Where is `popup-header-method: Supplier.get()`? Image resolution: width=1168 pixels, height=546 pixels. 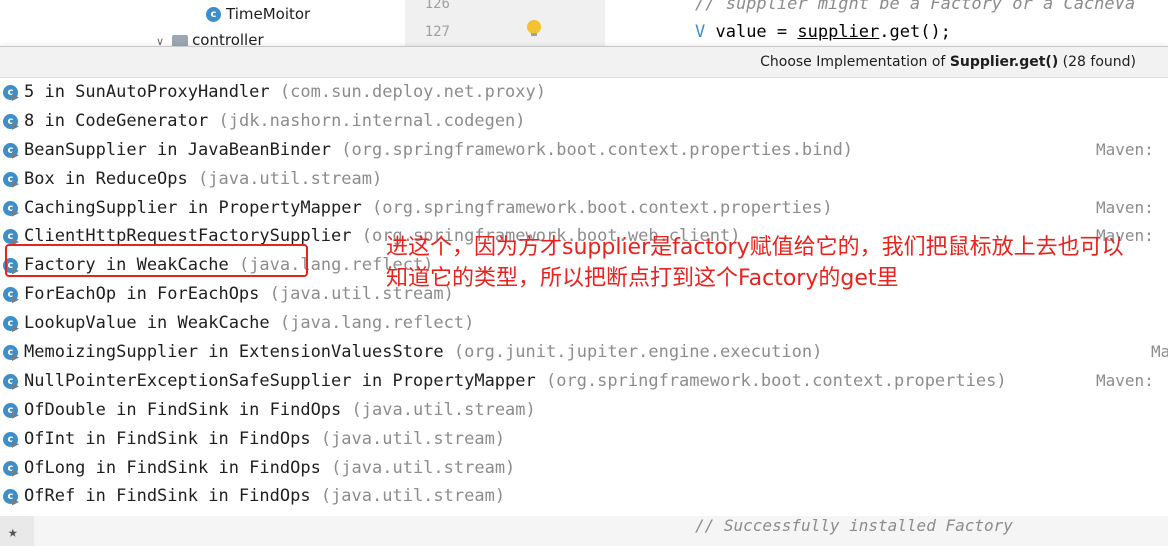
popup-header-method: Supplier.get() is located at coordinates (1004, 62).